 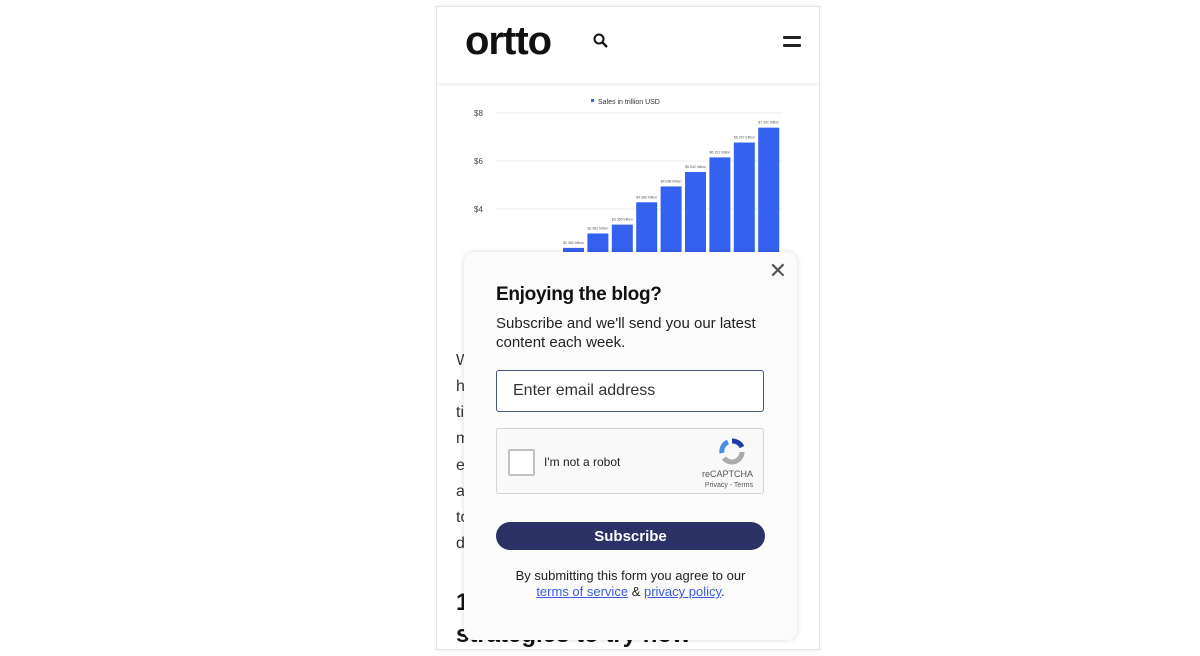 What do you see at coordinates (671, 181) in the screenshot?
I see `data-label: $4.938 trillion` at bounding box center [671, 181].